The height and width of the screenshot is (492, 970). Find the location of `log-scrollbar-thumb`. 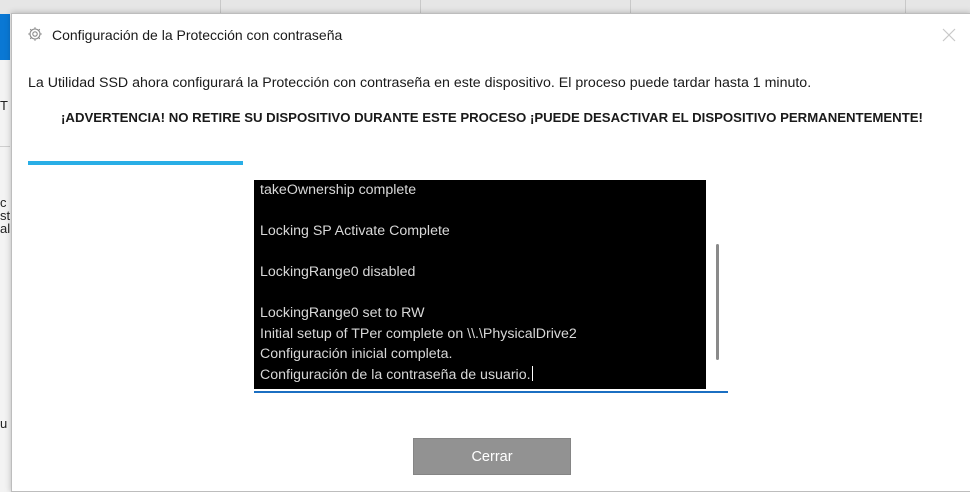

log-scrollbar-thumb is located at coordinates (717, 302).